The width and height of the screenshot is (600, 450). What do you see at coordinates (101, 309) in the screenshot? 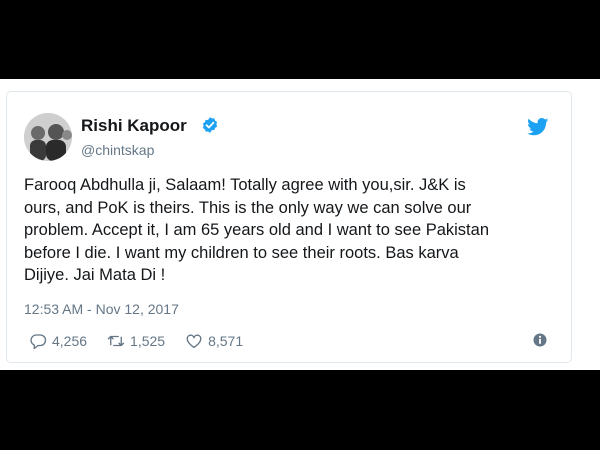
I see `tweet-timestamp: 12:53 AM - Nov 12, 2017` at bounding box center [101, 309].